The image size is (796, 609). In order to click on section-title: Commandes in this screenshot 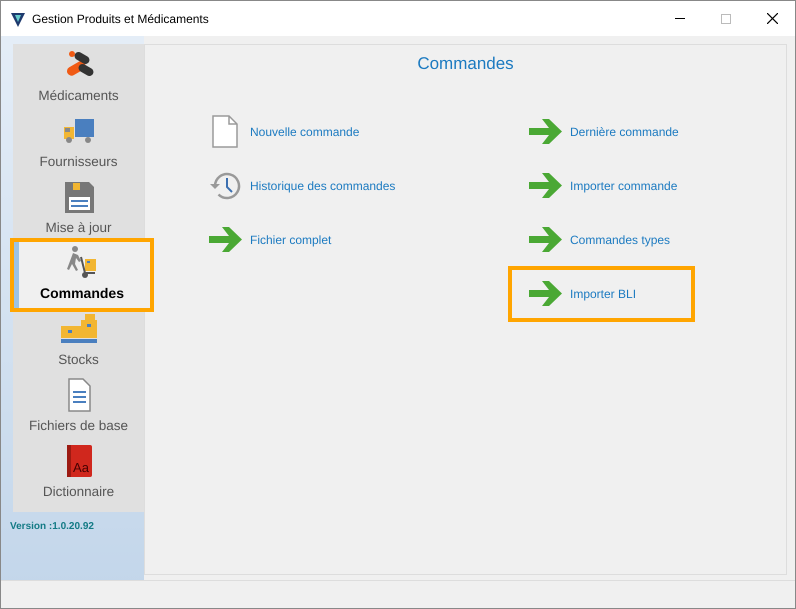, I will do `click(465, 64)`.